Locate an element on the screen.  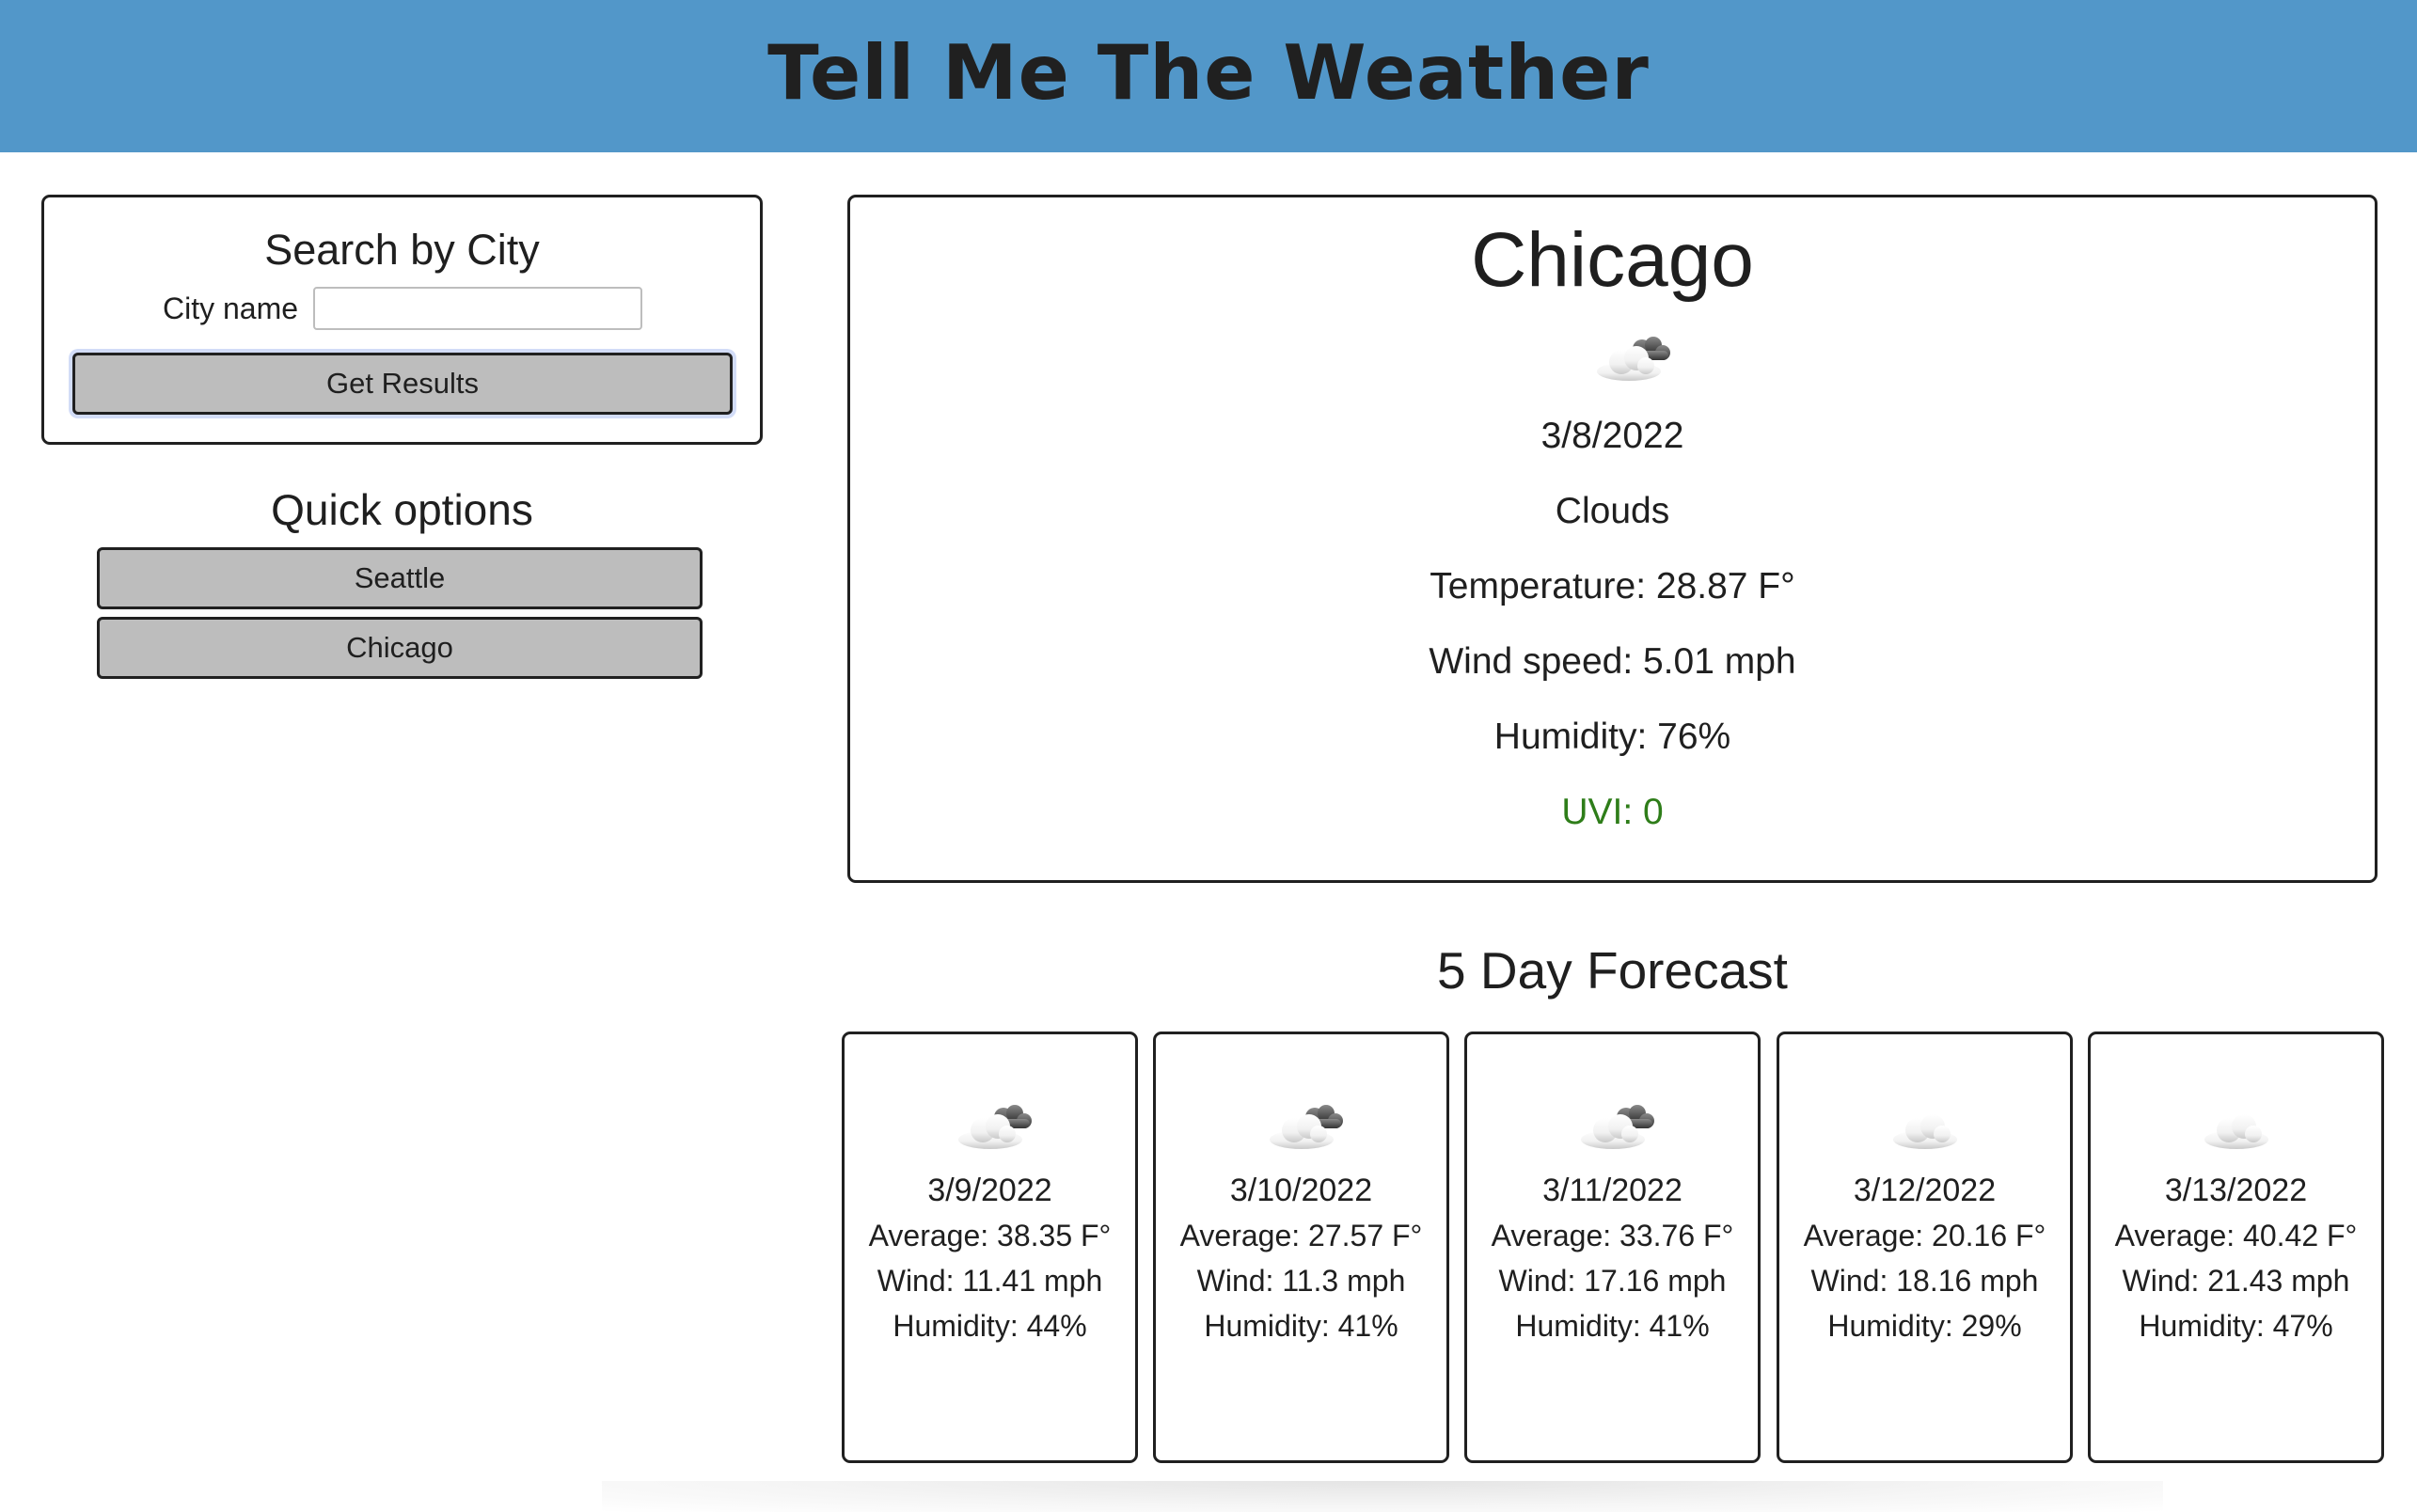
forecast-humidity: Humidity: 47% is located at coordinates (2236, 1326).